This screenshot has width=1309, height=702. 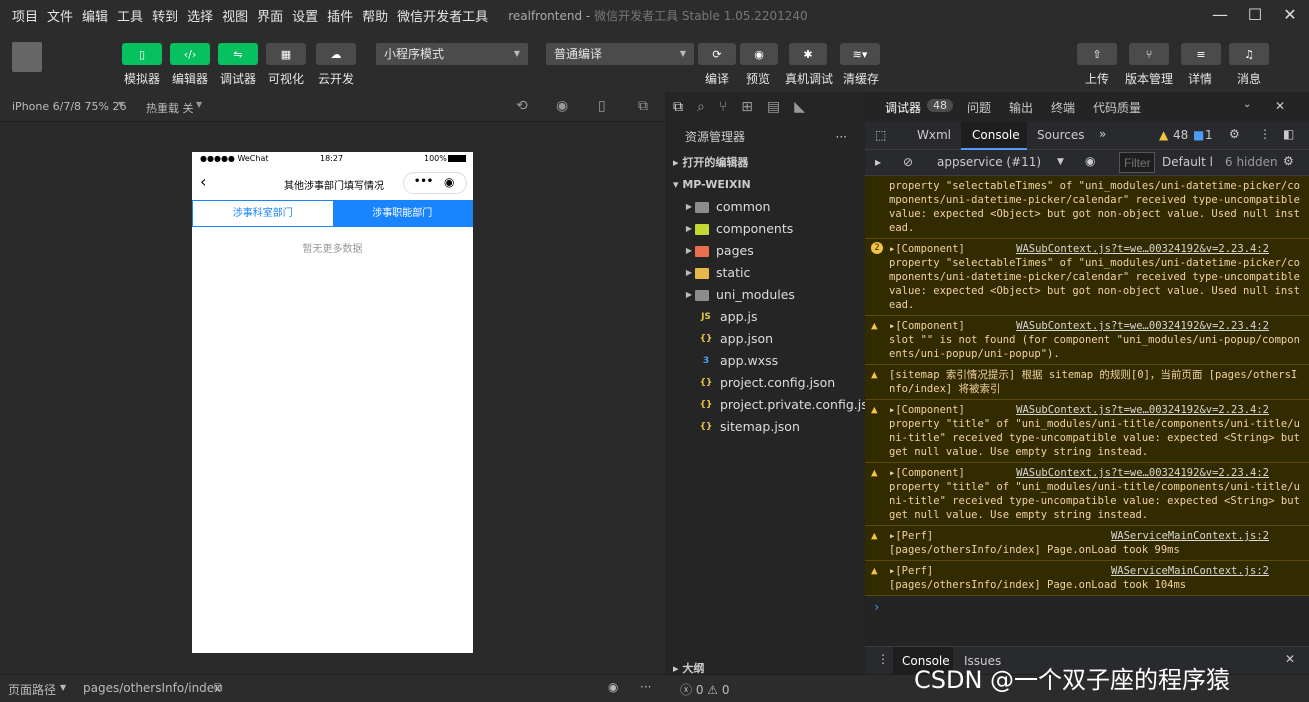 I want to click on capsule-button: ••• ◉, so click(x=435, y=183).